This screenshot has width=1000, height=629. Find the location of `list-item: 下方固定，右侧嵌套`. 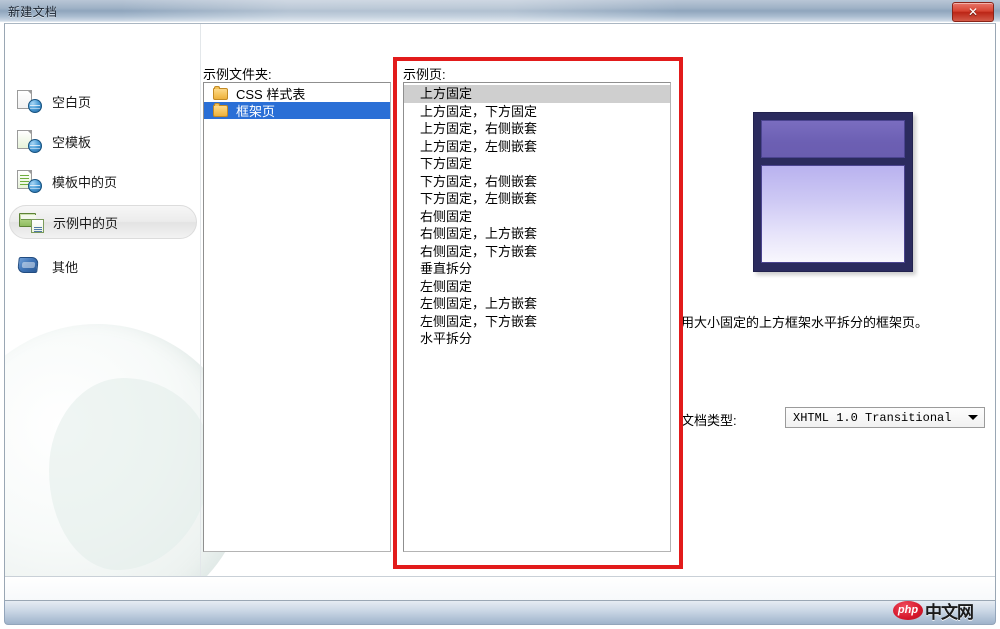

list-item: 下方固定，右侧嵌套 is located at coordinates (537, 182).